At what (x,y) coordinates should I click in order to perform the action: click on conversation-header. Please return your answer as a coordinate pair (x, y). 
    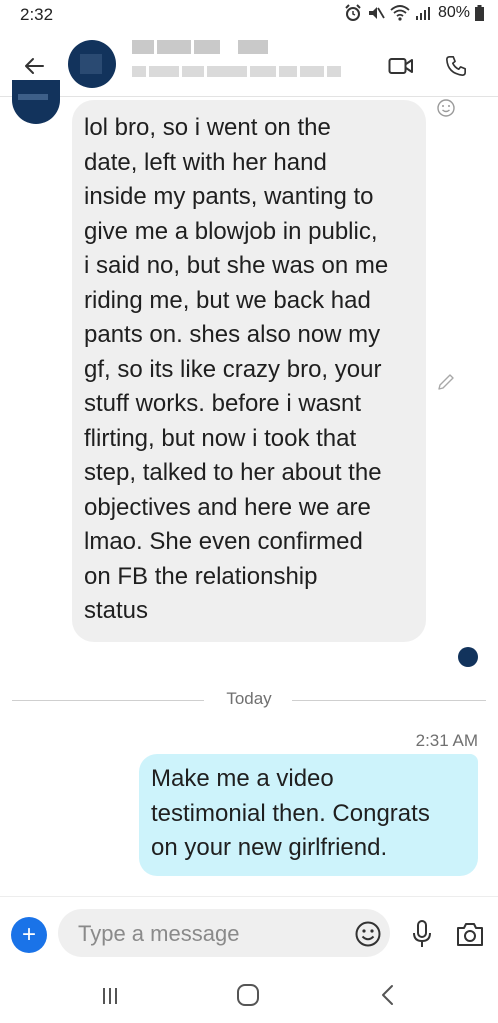
    Looking at the image, I should click on (249, 66).